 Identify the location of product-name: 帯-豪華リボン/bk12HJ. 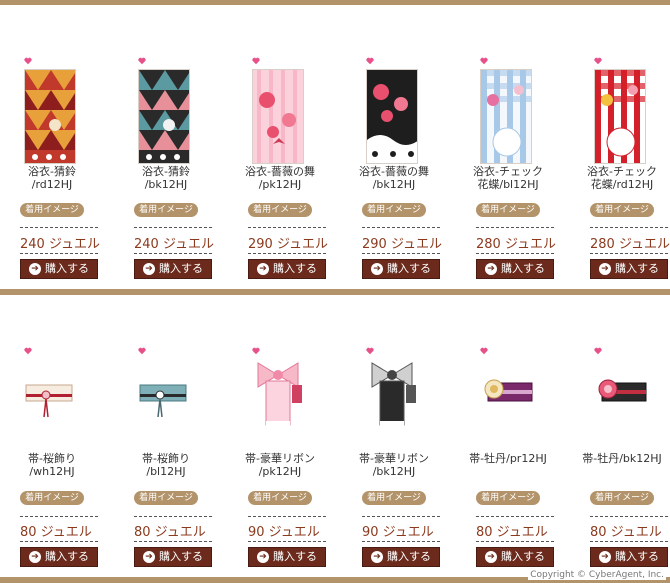
(394, 465).